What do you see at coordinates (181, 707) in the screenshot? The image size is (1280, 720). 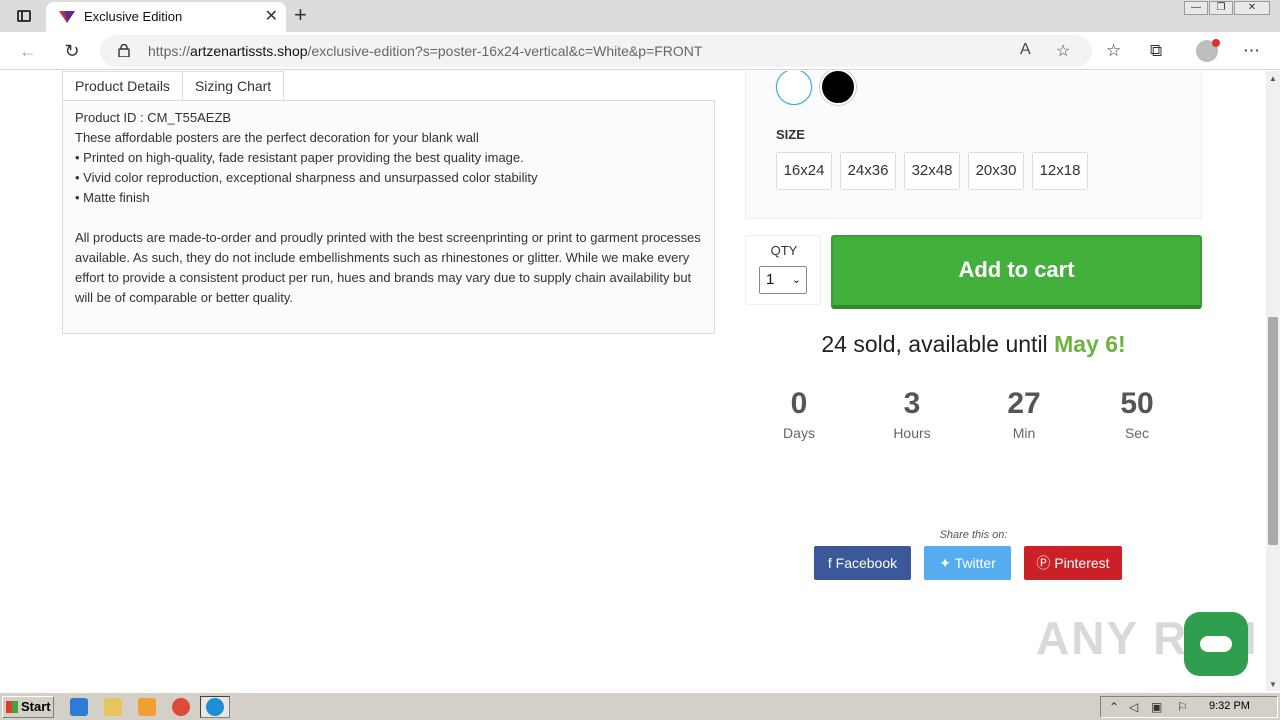 I see `chrome-icon` at bounding box center [181, 707].